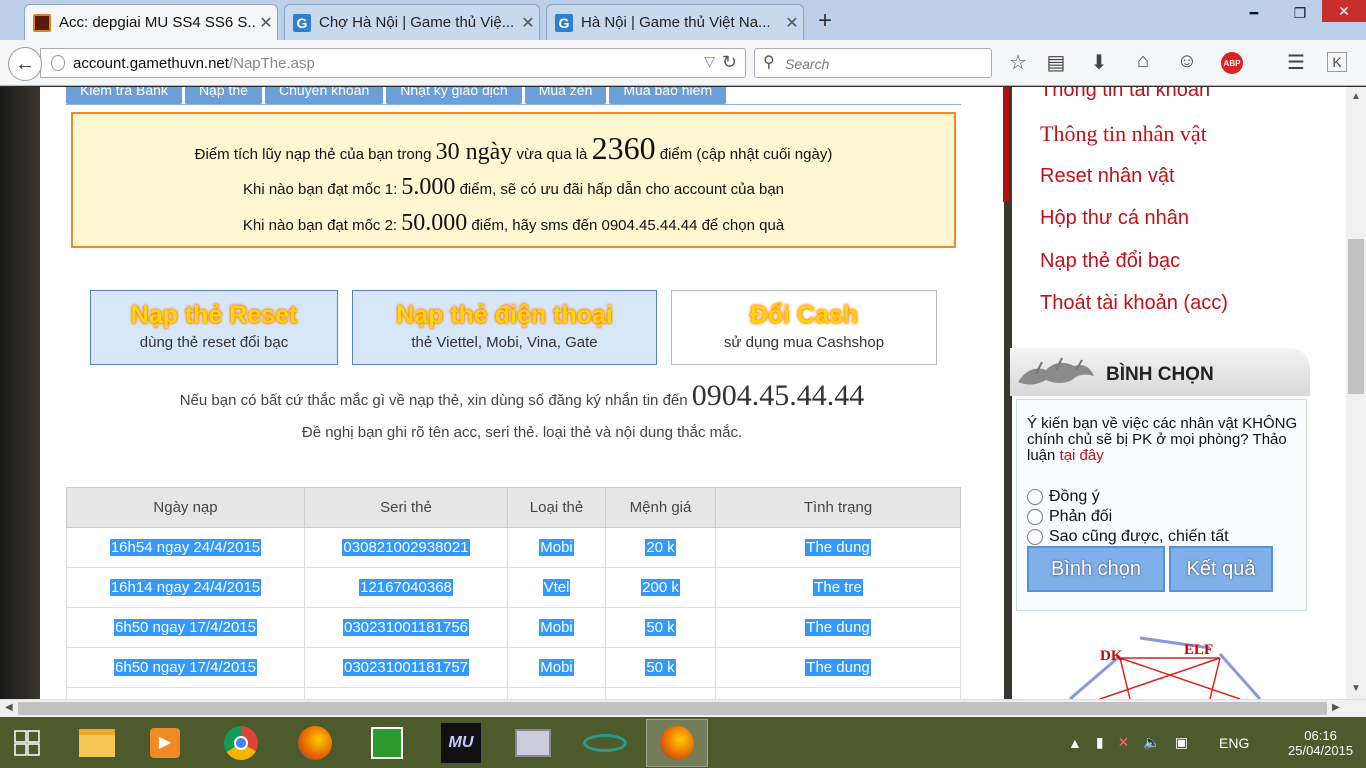  Describe the element at coordinates (1187, 61) in the screenshot. I see `chat-icon: ☺` at that location.